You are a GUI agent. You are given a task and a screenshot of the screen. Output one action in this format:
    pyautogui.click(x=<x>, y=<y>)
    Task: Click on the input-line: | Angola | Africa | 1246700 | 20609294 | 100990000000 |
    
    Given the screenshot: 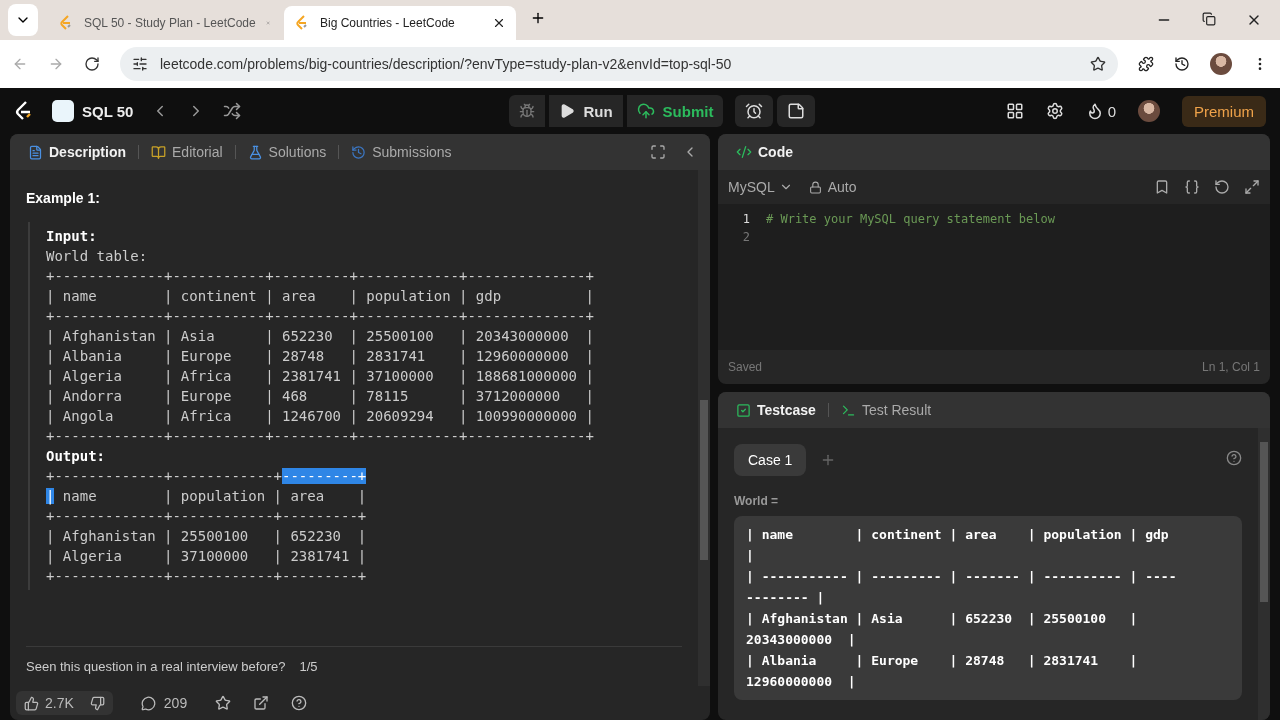 What is the action you would take?
    pyautogui.click(x=320, y=416)
    